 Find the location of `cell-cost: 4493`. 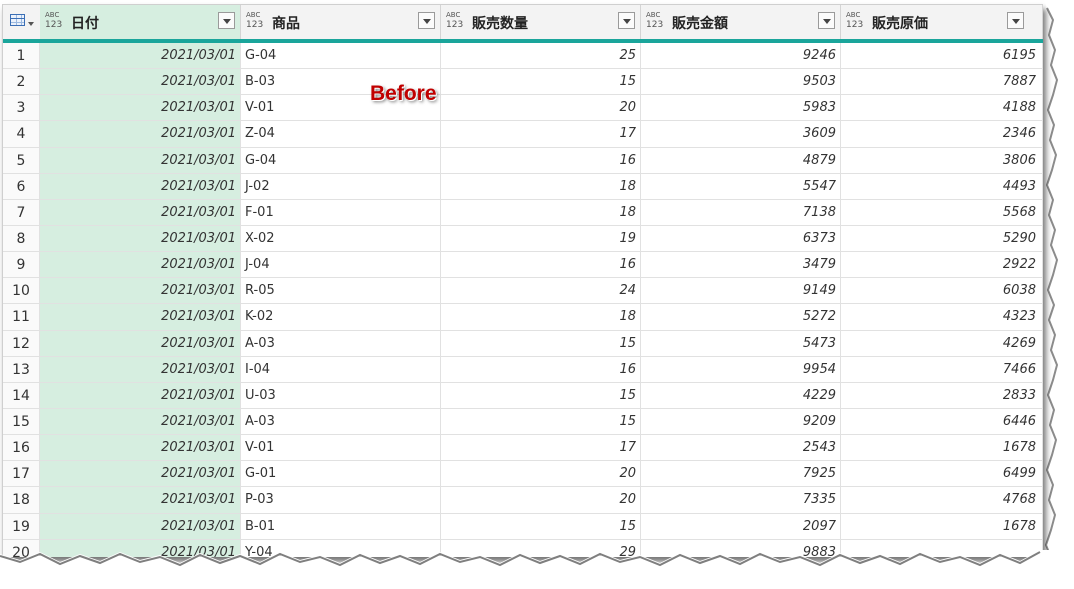

cell-cost: 4493 is located at coordinates (942, 186).